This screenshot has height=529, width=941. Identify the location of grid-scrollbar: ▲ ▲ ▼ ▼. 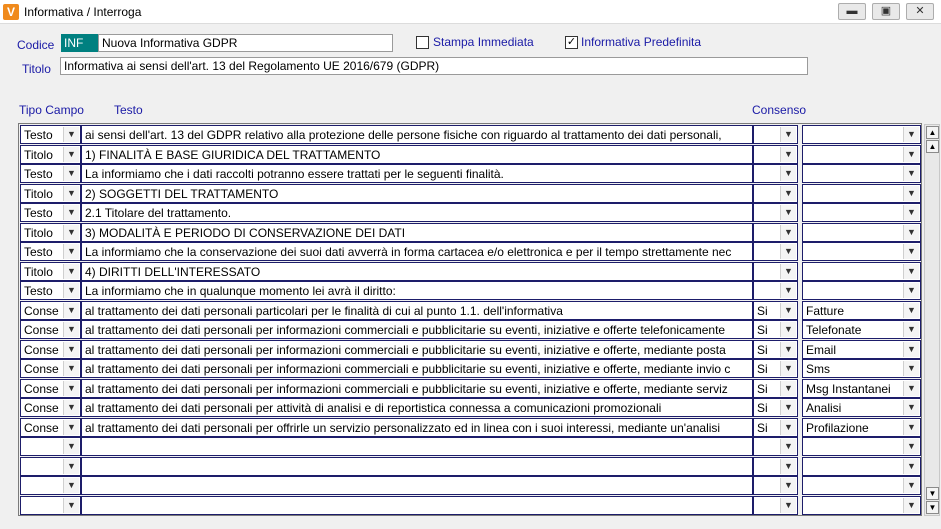
(932, 320).